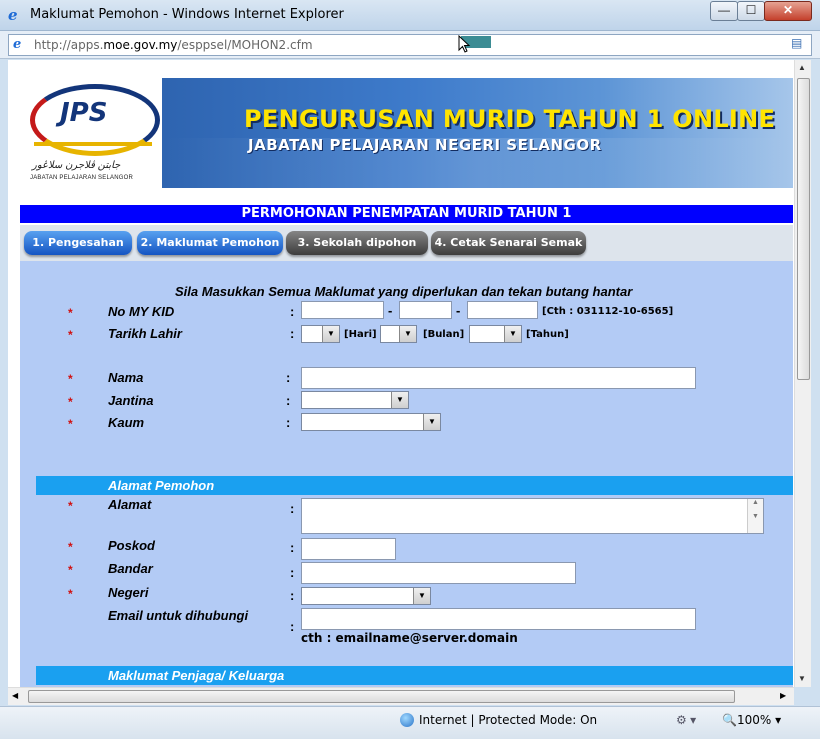 Image resolution: width=820 pixels, height=739 pixels. Describe the element at coordinates (381, 696) in the screenshot. I see `h-scroll-thumb` at that location.